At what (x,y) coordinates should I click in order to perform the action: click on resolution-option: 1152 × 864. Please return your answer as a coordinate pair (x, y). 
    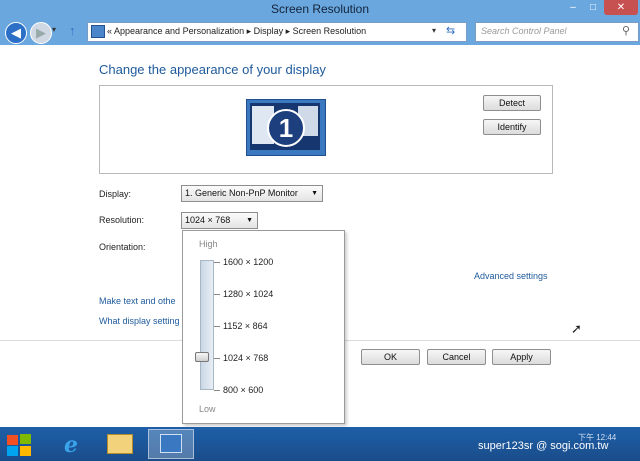
    Looking at the image, I should click on (245, 326).